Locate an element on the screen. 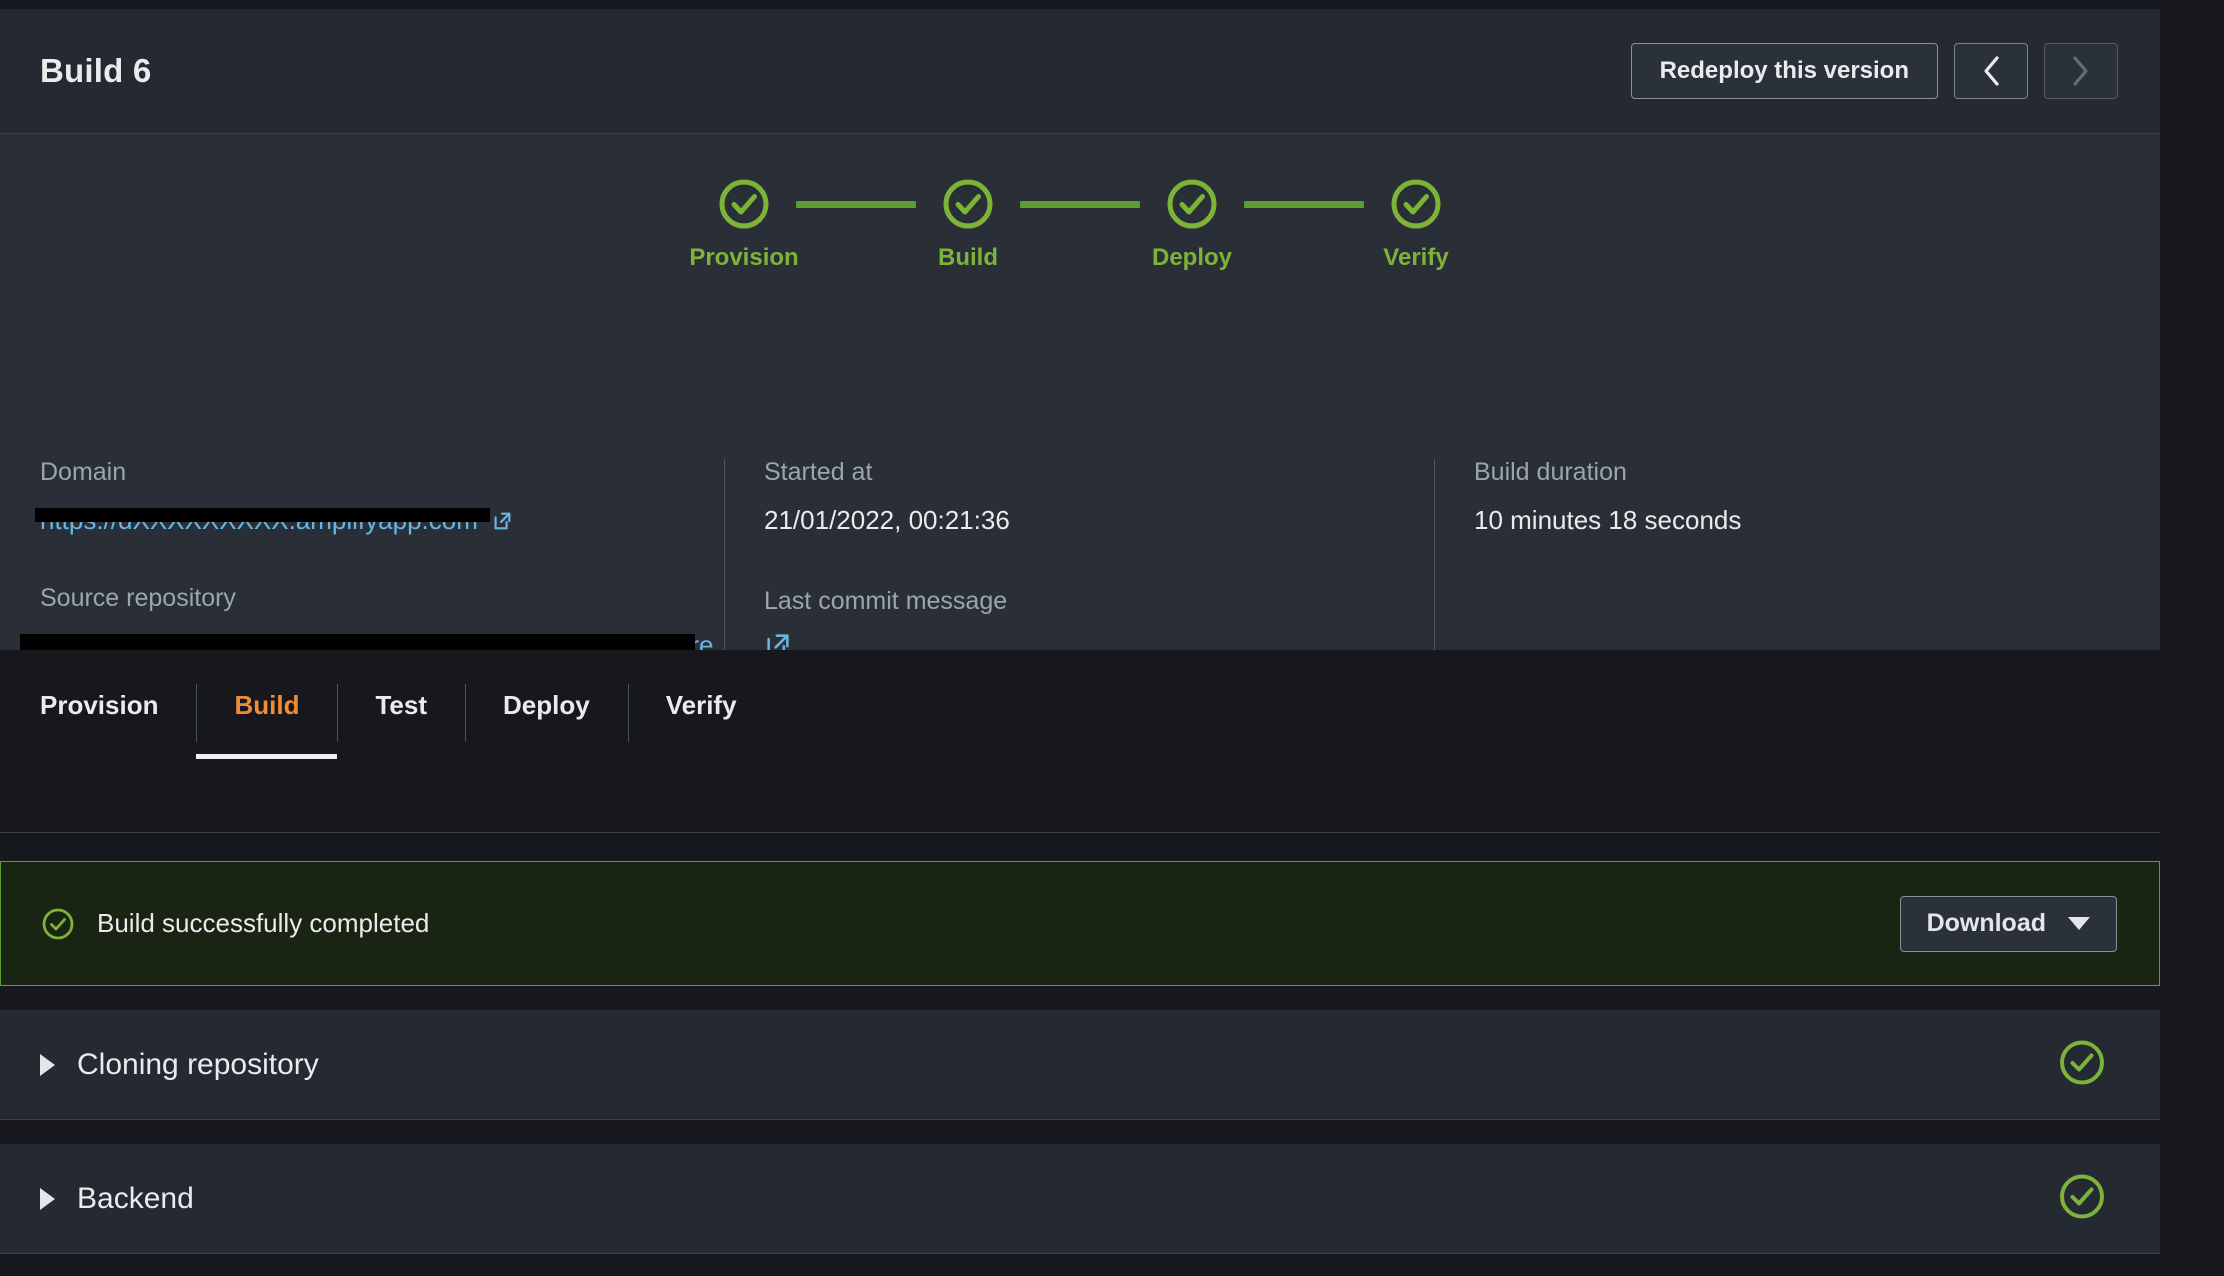 This screenshot has height=1276, width=2224. started-at-label: Started at is located at coordinates (818, 472).